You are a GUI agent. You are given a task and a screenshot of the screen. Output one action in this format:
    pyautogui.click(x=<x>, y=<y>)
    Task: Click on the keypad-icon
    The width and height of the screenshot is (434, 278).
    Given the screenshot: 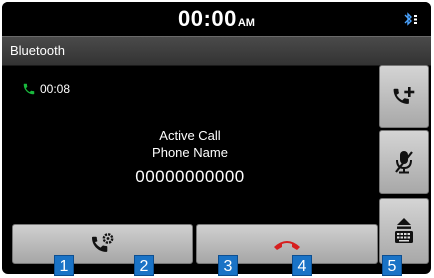 What is the action you would take?
    pyautogui.click(x=404, y=230)
    